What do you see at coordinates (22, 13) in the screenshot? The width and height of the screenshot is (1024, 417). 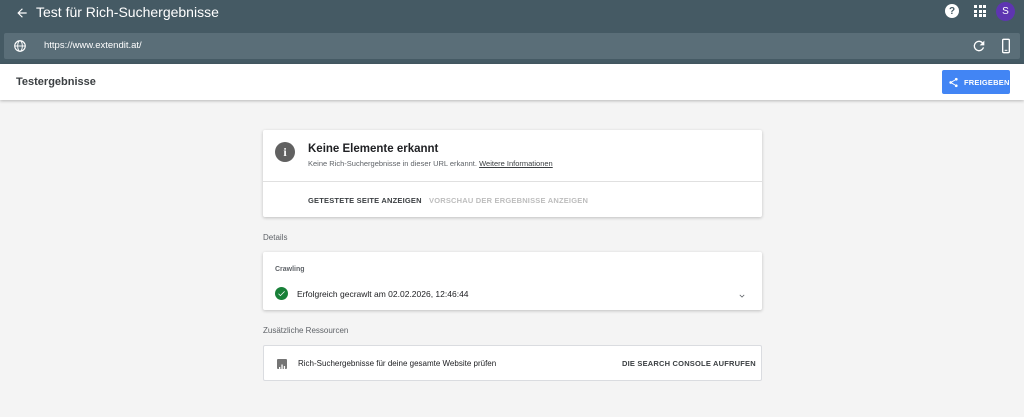 I see `back-arrow-icon` at bounding box center [22, 13].